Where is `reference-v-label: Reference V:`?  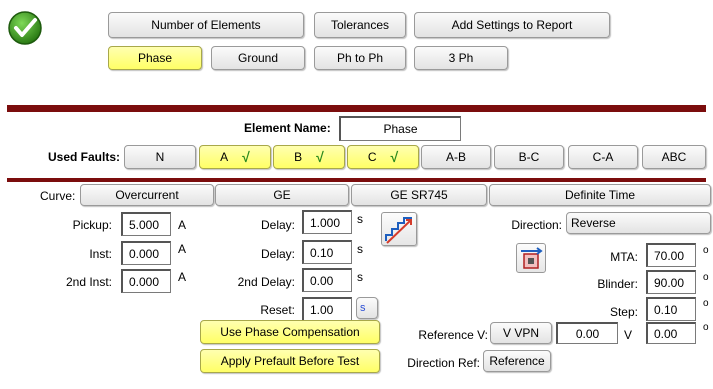 reference-v-label: Reference V: is located at coordinates (453, 335).